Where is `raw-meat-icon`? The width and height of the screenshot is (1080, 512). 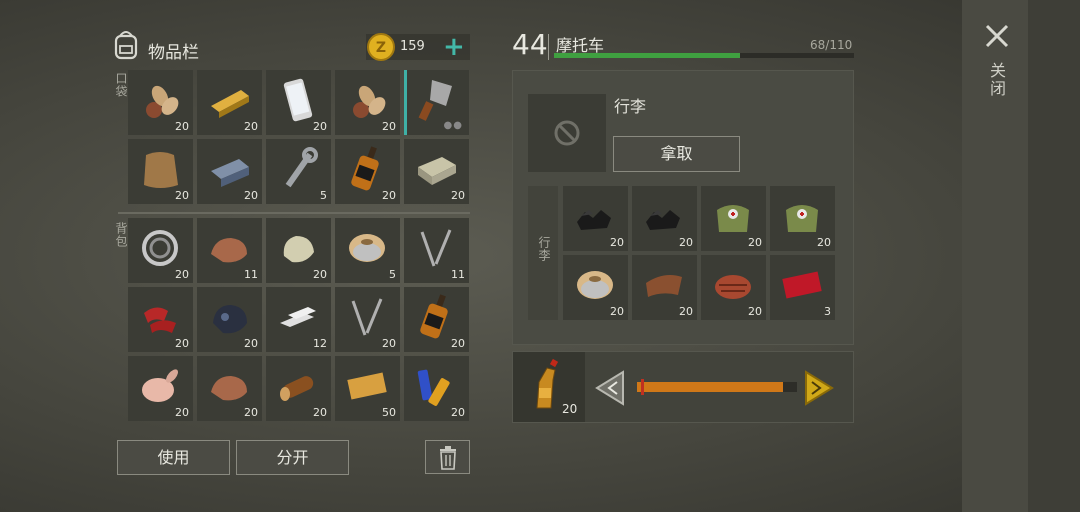
raw-meat-icon is located at coordinates (160, 320).